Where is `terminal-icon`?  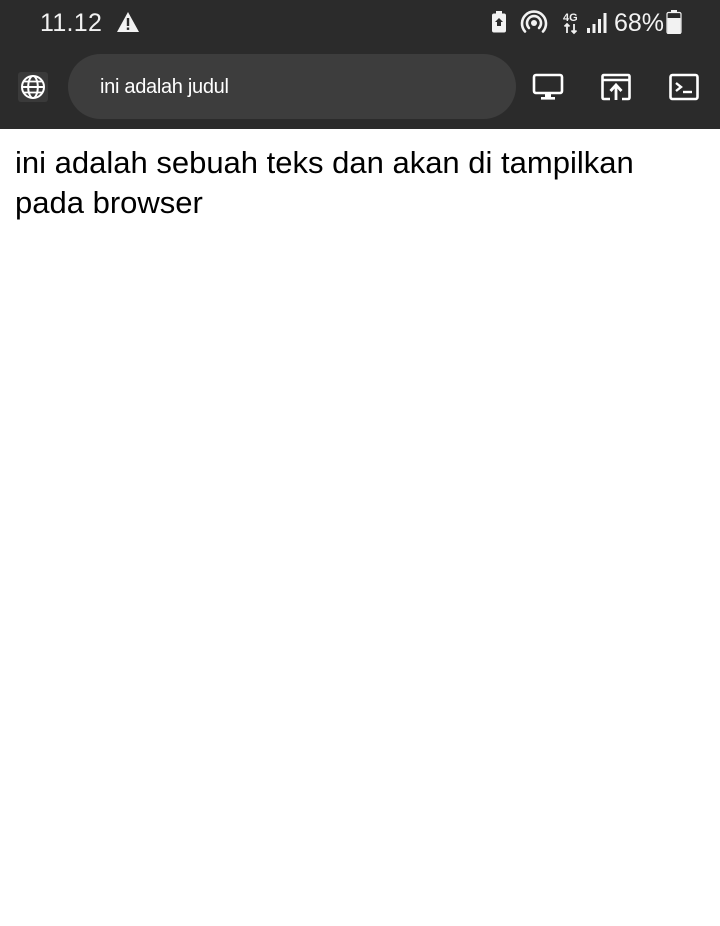
terminal-icon is located at coordinates (684, 87).